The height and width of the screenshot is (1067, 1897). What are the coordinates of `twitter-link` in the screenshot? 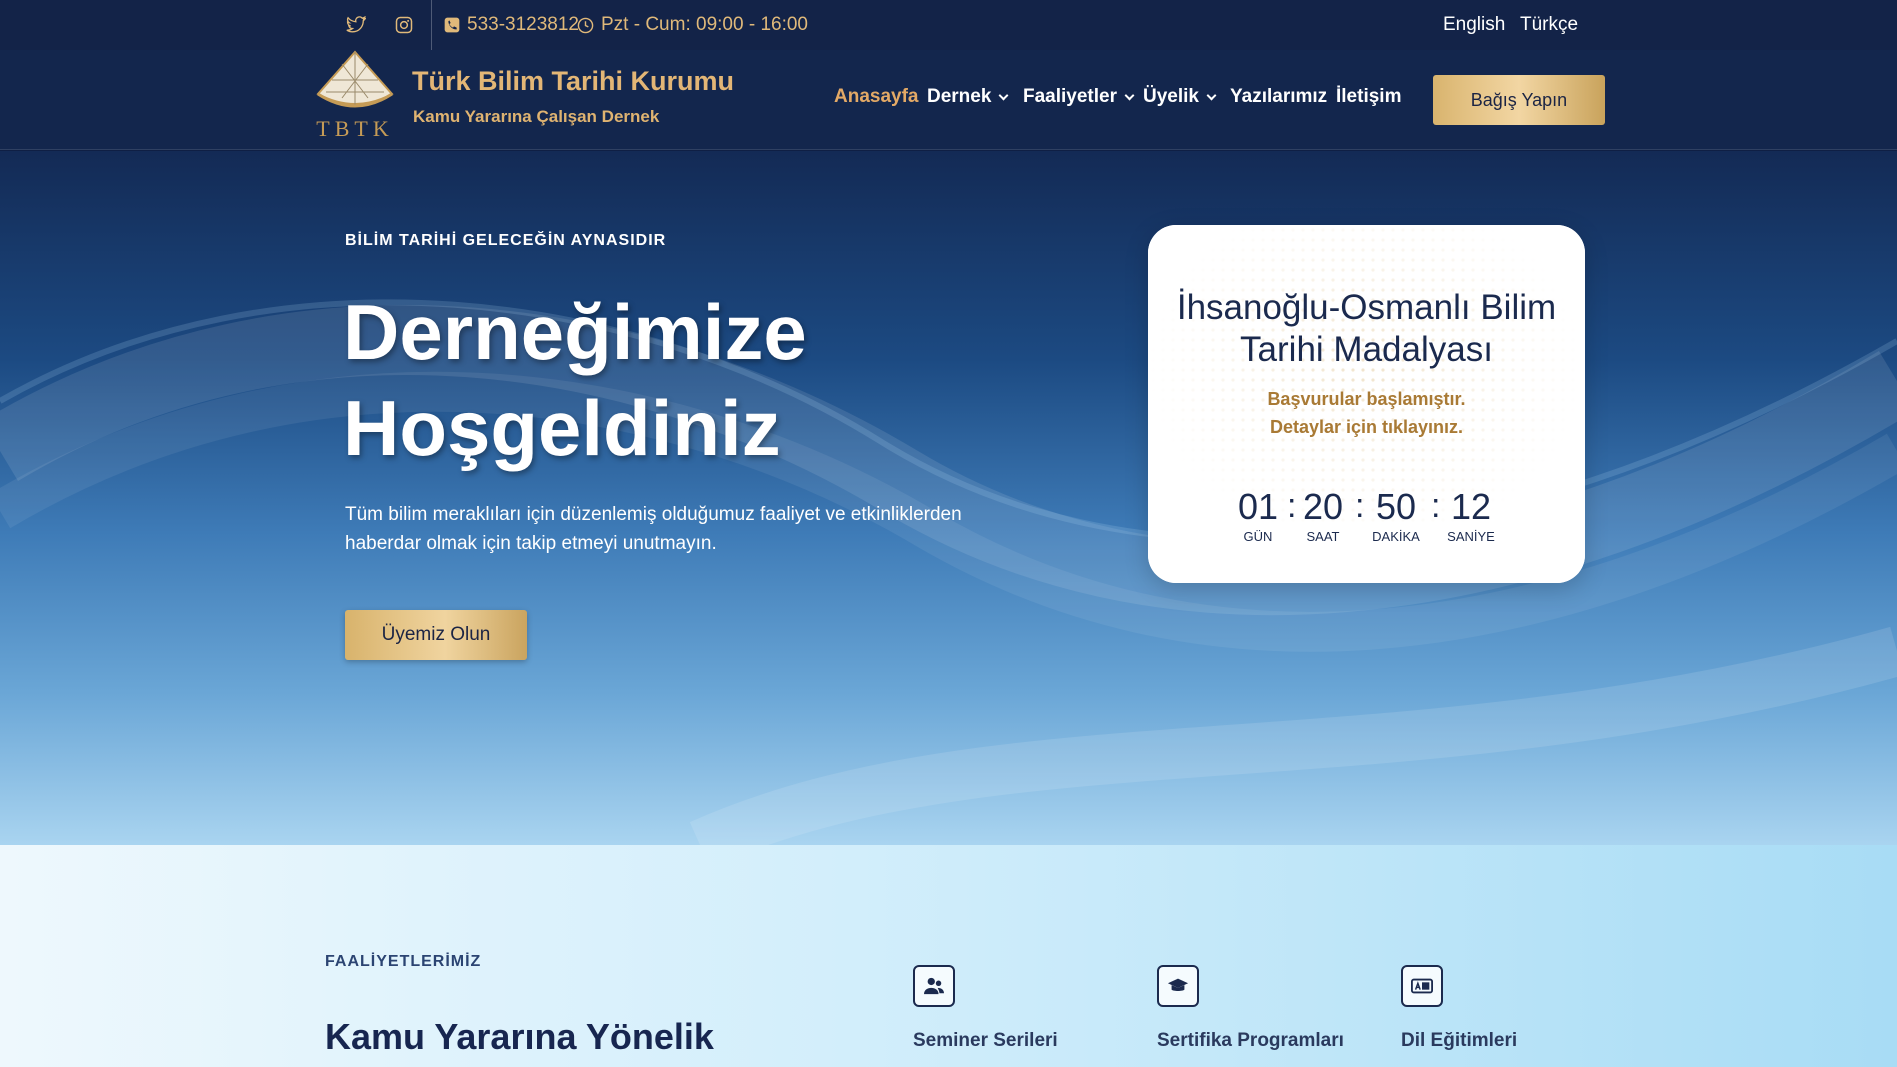 It's located at (356, 25).